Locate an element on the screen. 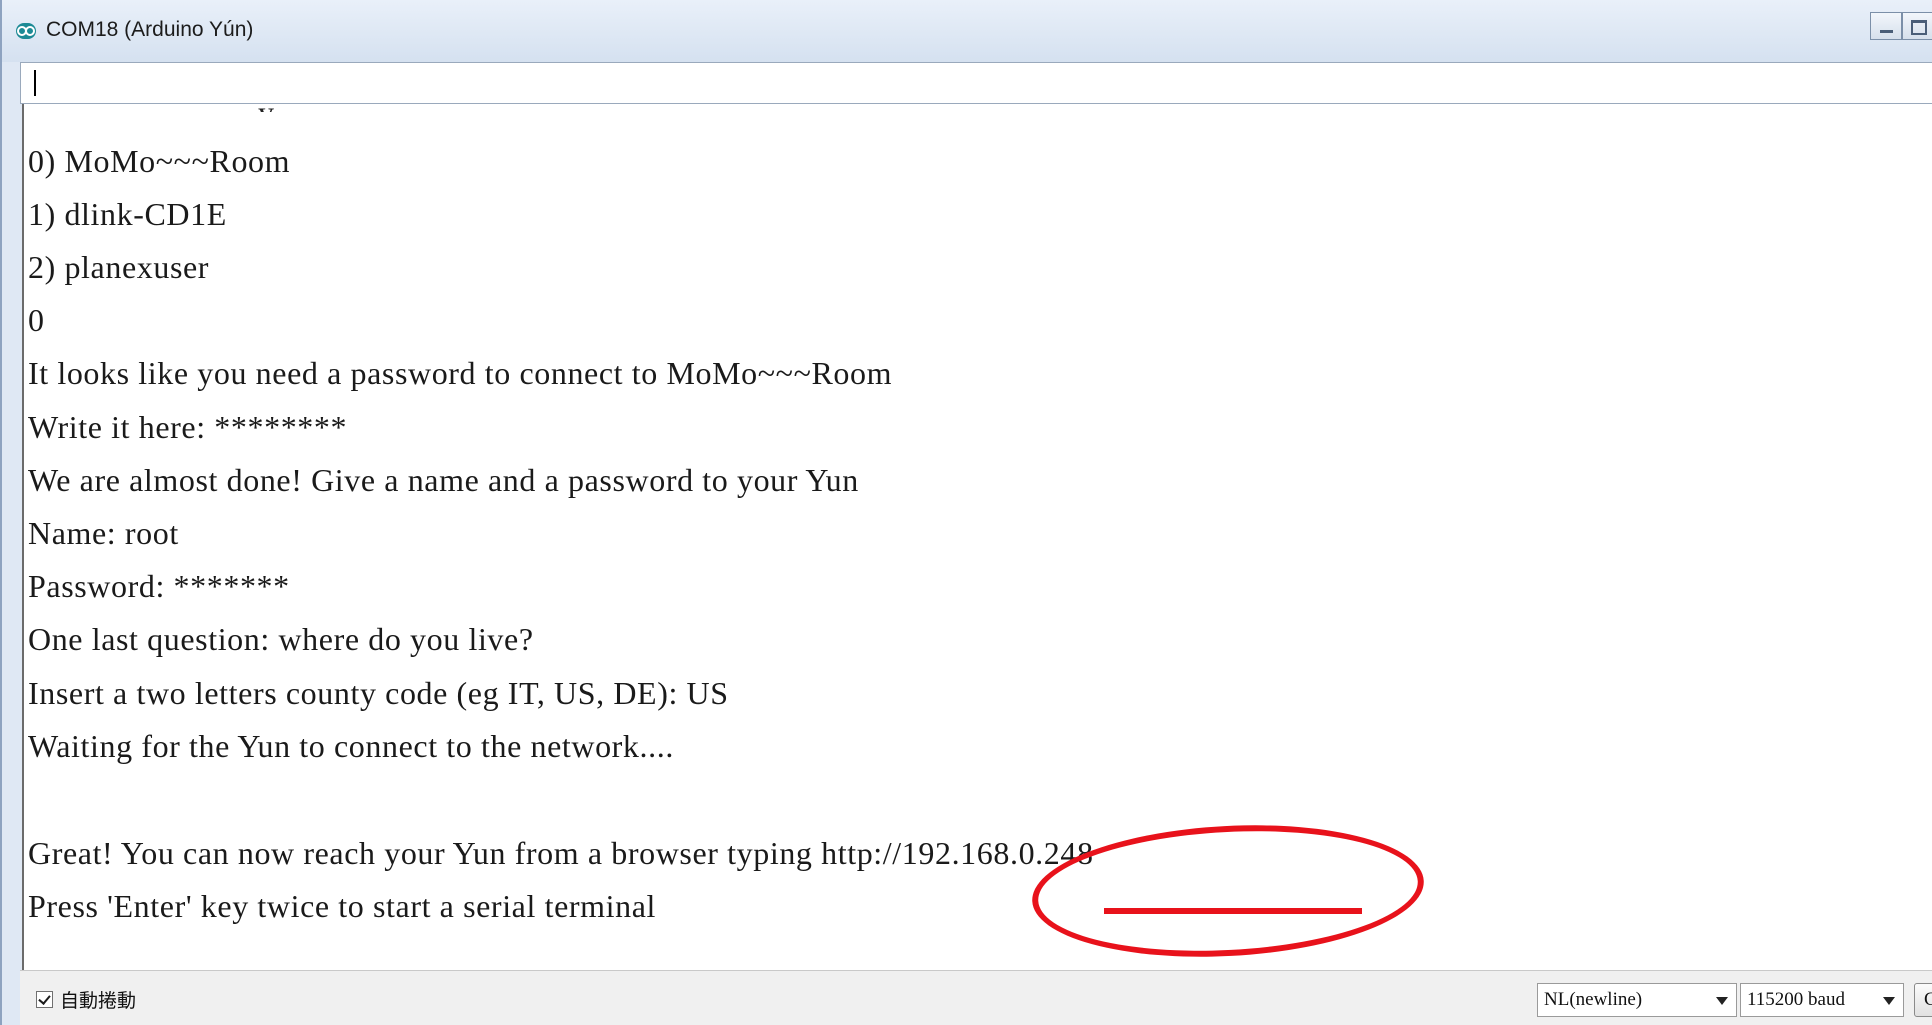  clear-output-button: Clear output is located at coordinates (1923, 1000).